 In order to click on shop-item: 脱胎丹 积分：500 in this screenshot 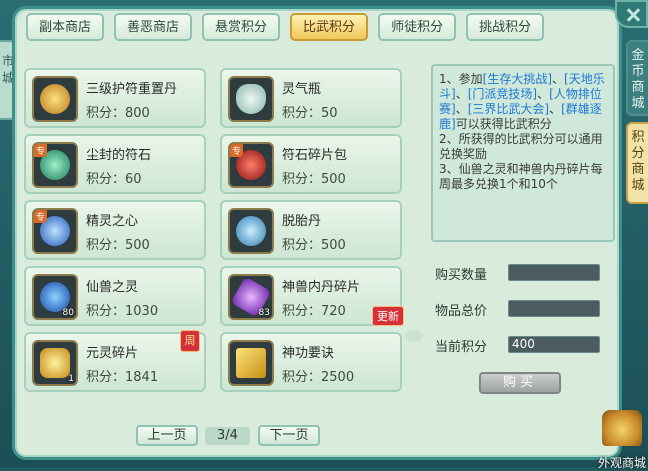, I will do `click(311, 230)`.